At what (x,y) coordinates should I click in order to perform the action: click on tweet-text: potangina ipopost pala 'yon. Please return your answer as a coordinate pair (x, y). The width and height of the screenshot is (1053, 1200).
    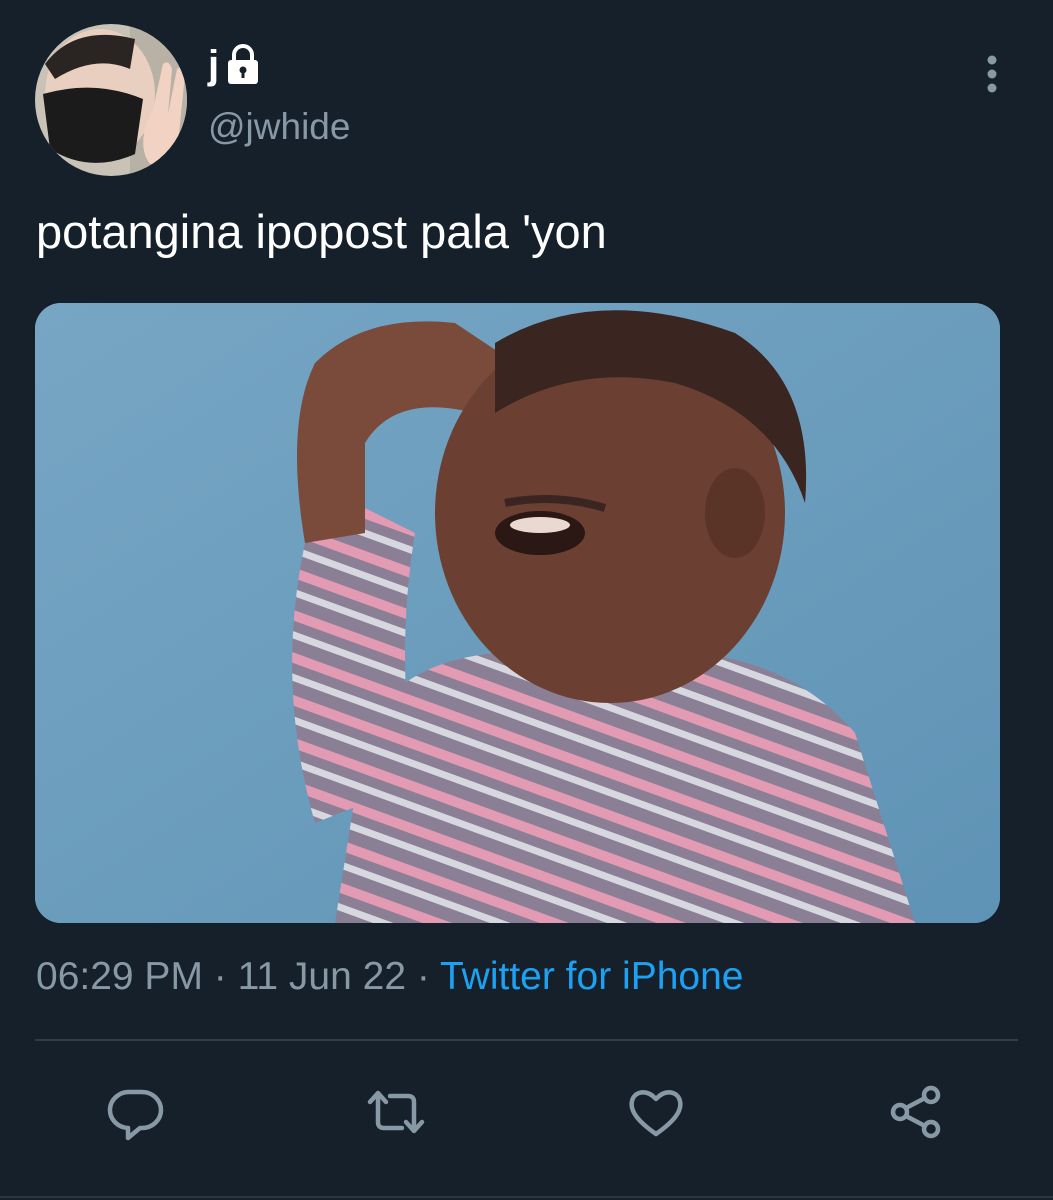
    Looking at the image, I should click on (321, 231).